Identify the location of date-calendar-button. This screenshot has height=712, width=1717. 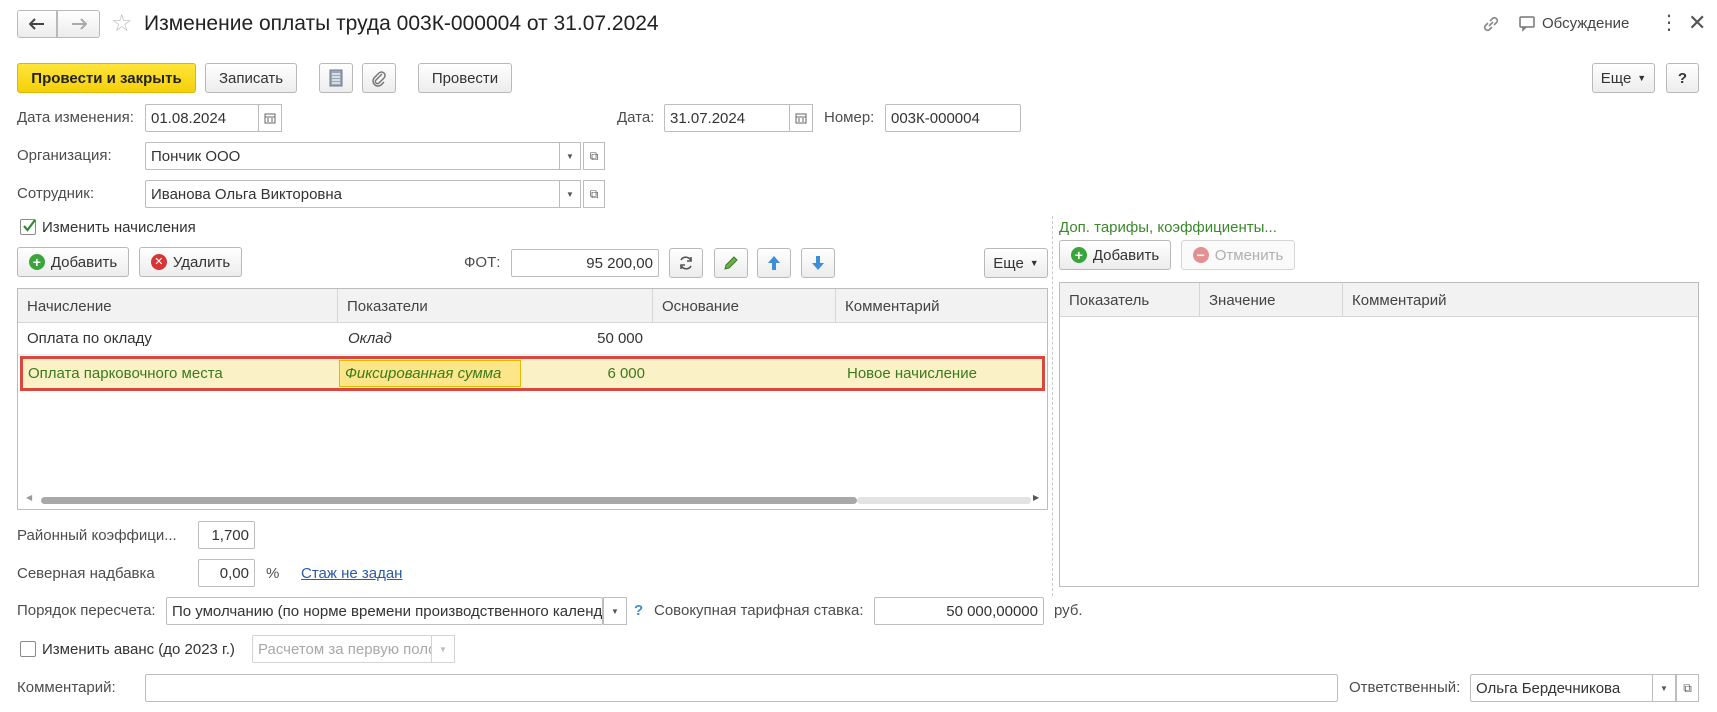
(801, 118).